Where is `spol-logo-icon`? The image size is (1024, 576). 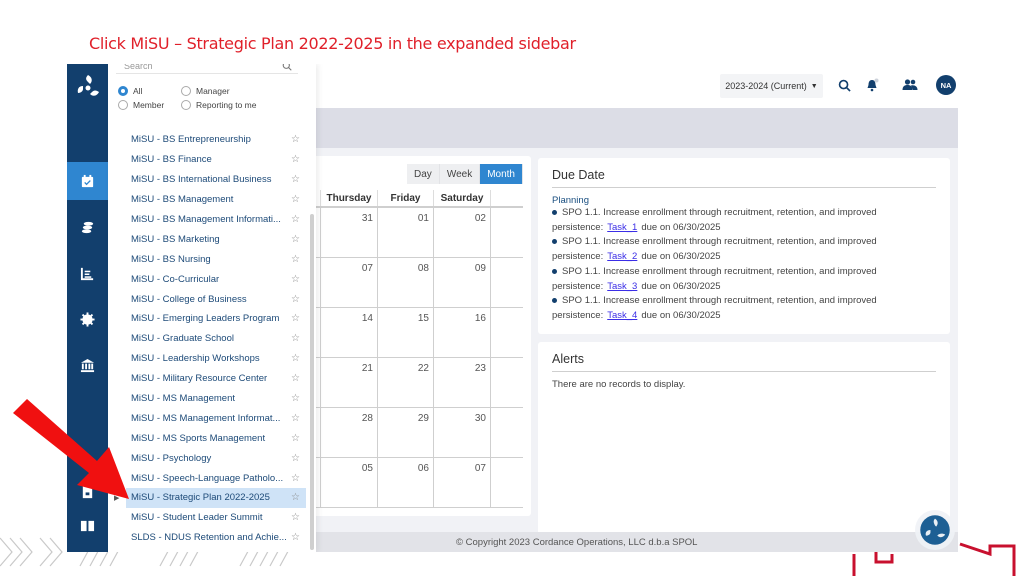 spol-logo-icon is located at coordinates (88, 87).